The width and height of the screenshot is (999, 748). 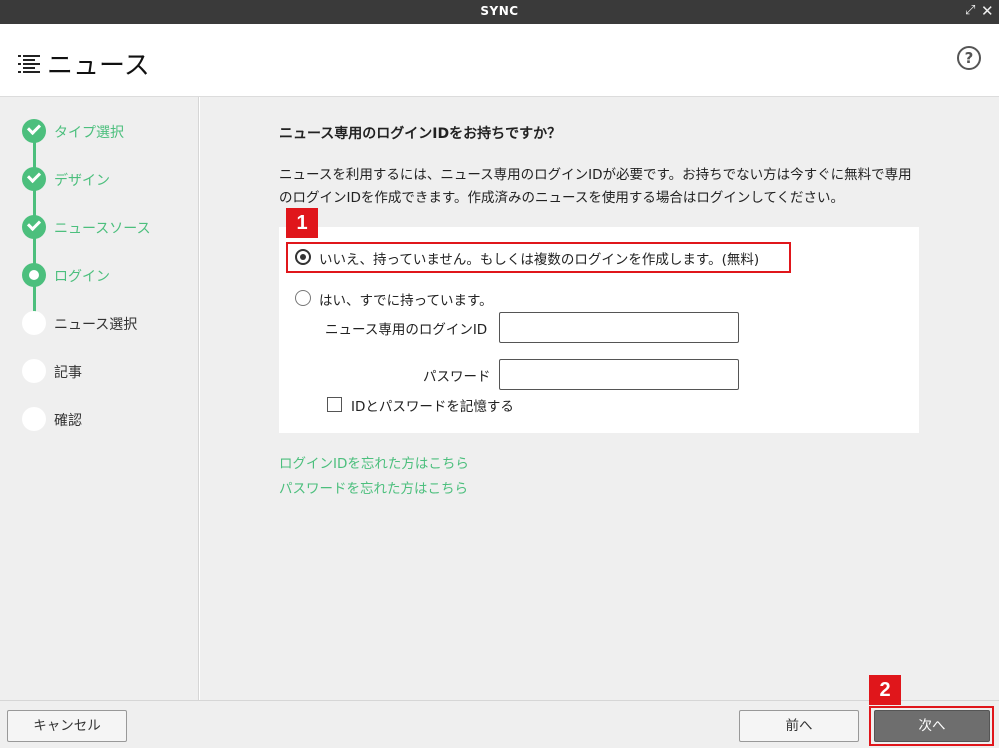 What do you see at coordinates (619, 374) in the screenshot?
I see `password-field` at bounding box center [619, 374].